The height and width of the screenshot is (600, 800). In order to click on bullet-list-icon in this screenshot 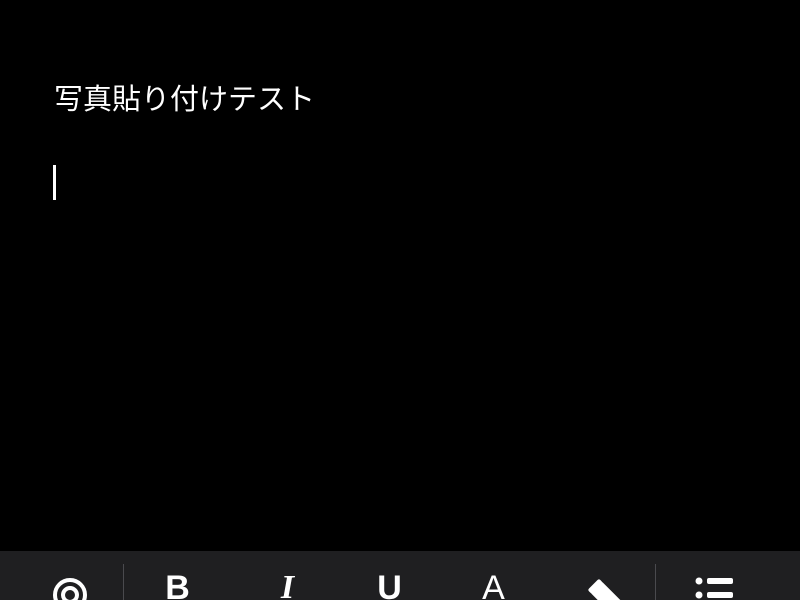, I will do `click(714, 588)`.